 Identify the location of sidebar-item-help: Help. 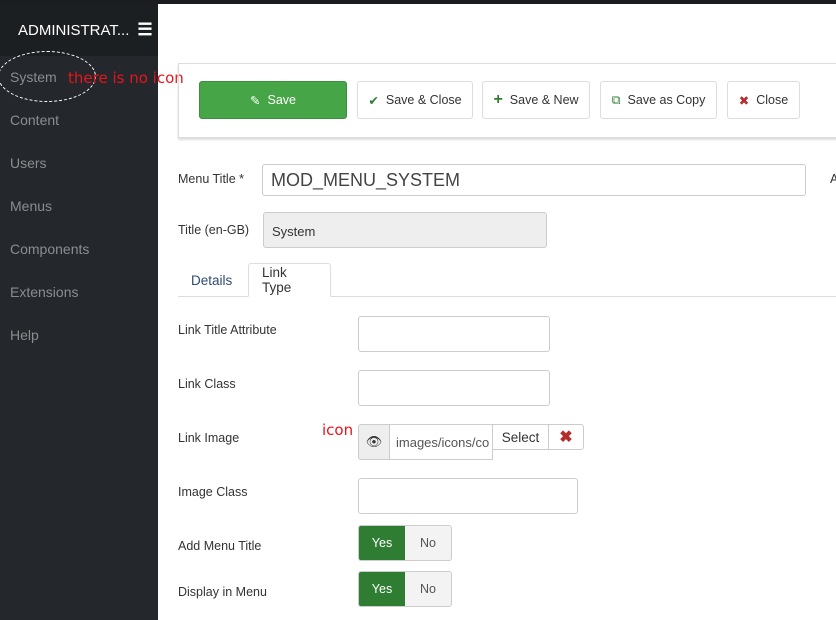
(24, 335).